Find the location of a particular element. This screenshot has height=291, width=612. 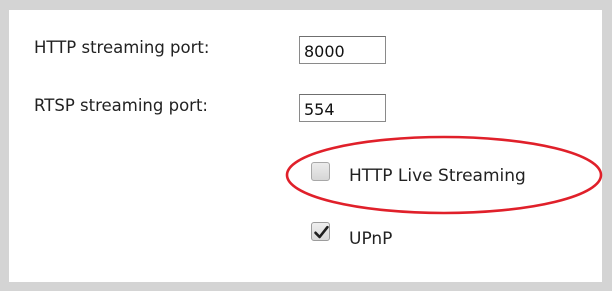

rtsp-port-input is located at coordinates (342, 108).